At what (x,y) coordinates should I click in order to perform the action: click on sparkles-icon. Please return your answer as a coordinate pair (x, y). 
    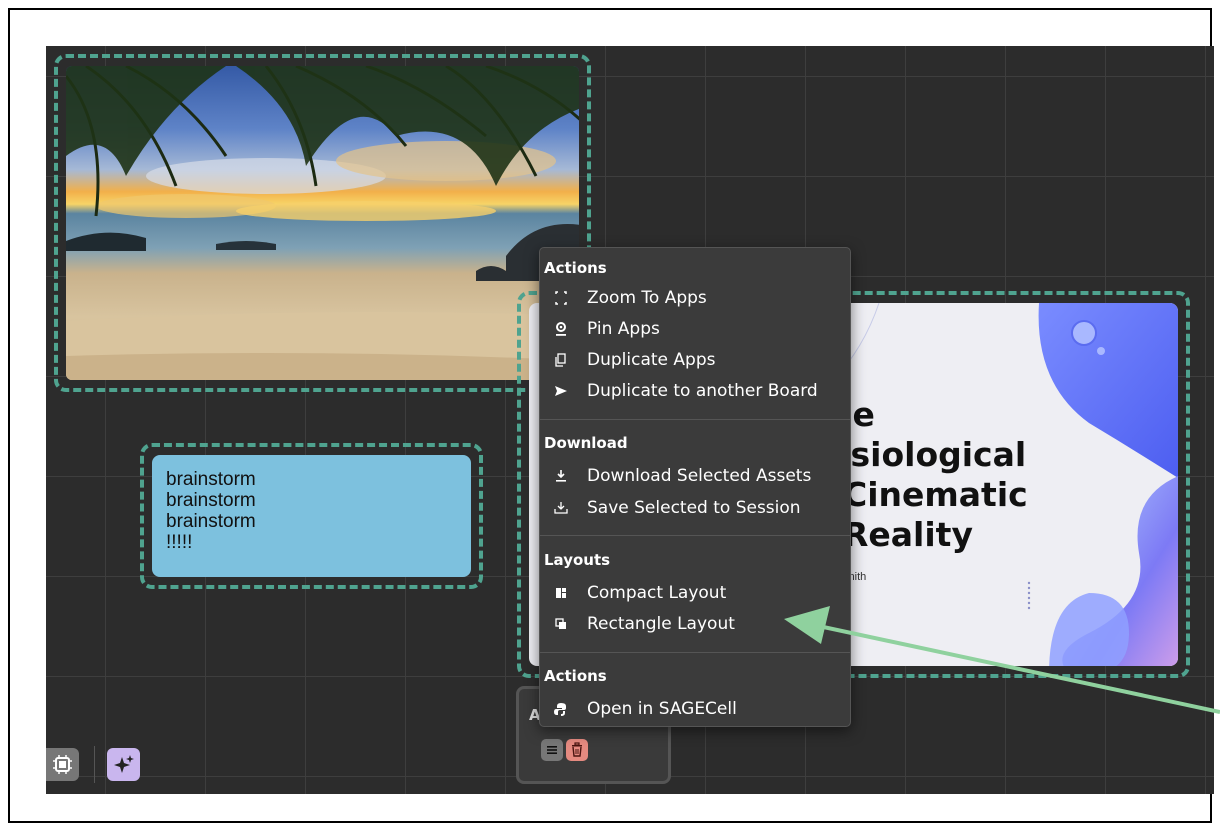
    Looking at the image, I should click on (124, 764).